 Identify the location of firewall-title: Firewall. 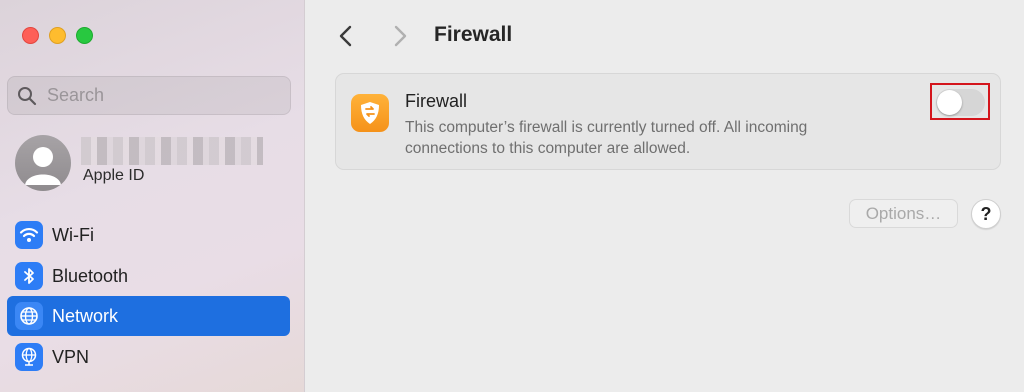
(436, 101).